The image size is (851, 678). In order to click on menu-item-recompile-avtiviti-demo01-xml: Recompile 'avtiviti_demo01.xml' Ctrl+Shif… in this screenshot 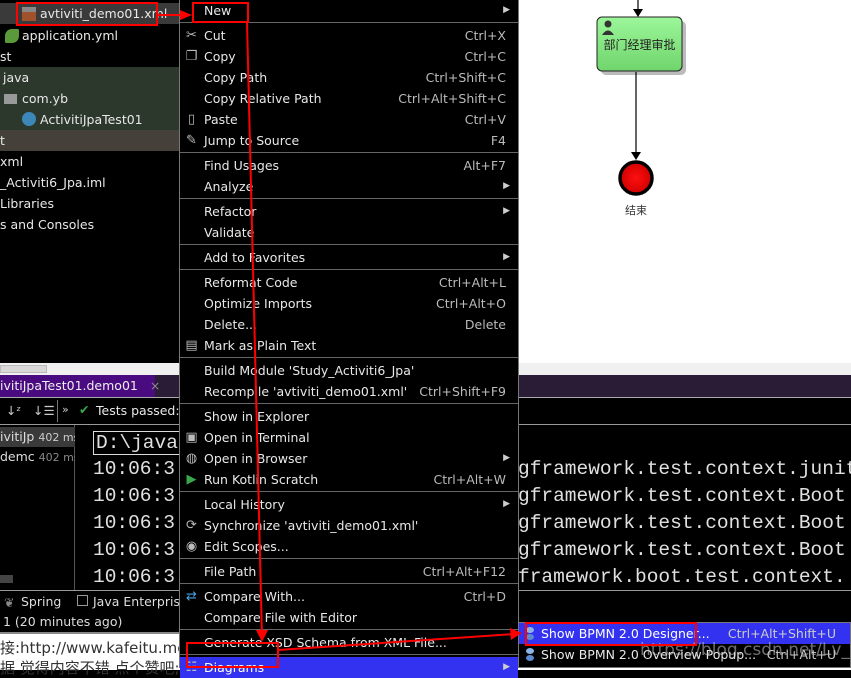, I will do `click(349, 391)`.